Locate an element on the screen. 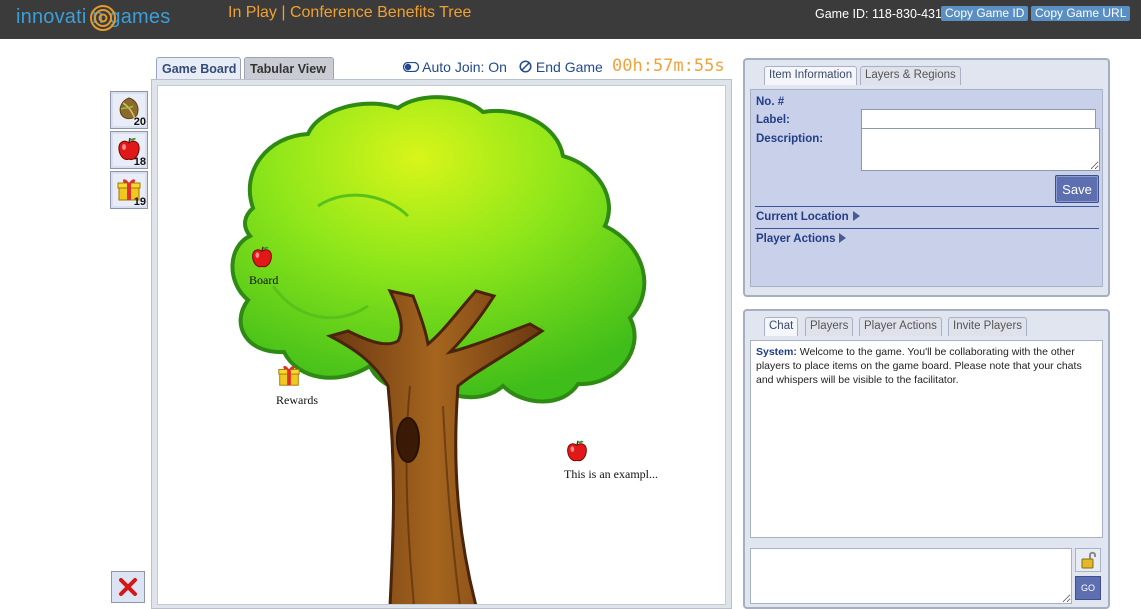 This screenshot has height=609, width=1141. game-id-text: Game ID: 118-830-431 is located at coordinates (878, 14).